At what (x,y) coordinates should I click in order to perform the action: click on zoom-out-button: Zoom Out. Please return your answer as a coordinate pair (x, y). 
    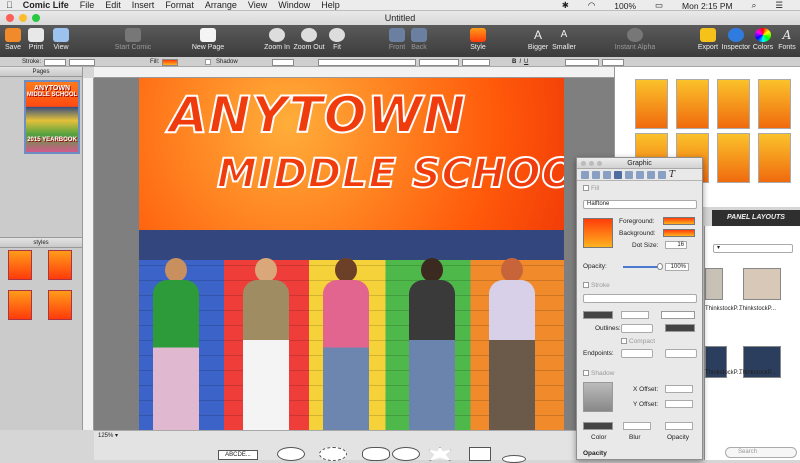
    Looking at the image, I should click on (309, 41).